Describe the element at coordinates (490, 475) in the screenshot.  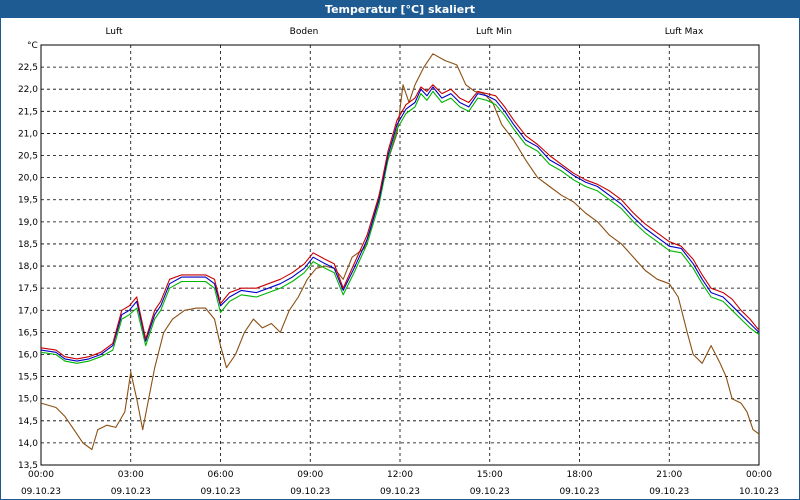
I see `x-tick-time: 15:00` at that location.